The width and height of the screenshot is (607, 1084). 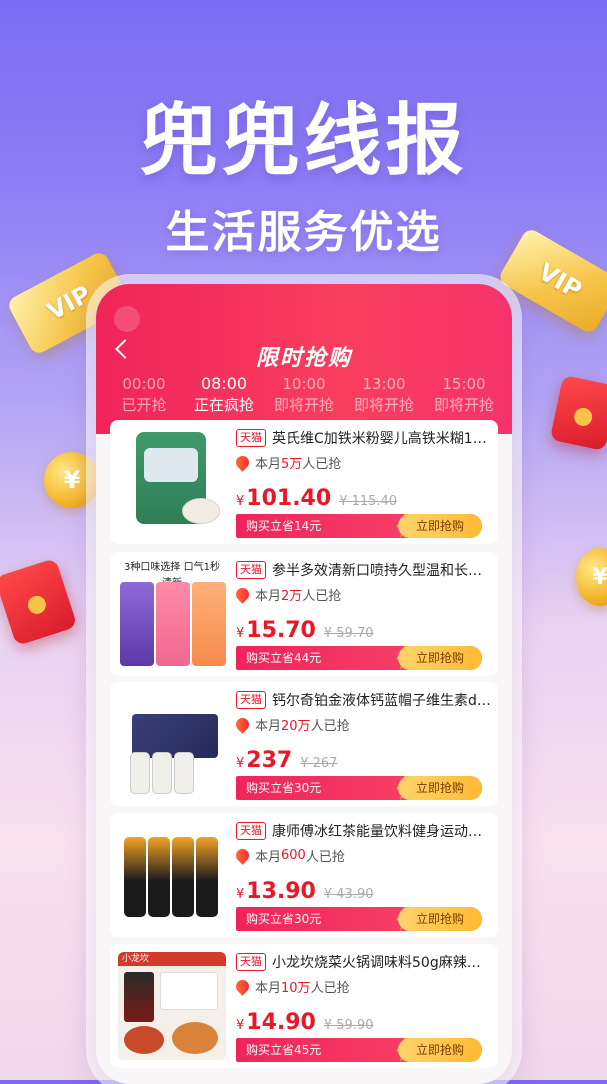 What do you see at coordinates (292, 464) in the screenshot?
I see `sold-count: 5万` at bounding box center [292, 464].